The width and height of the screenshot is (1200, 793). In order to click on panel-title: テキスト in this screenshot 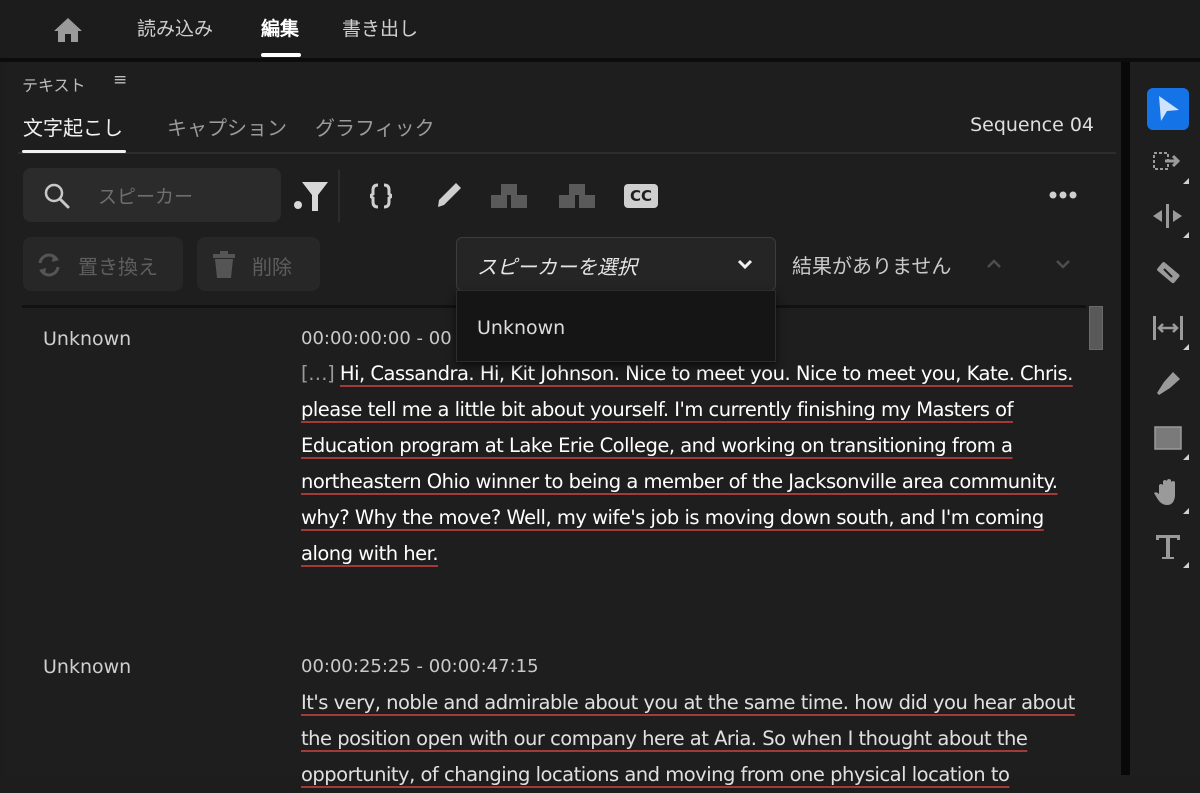, I will do `click(54, 85)`.